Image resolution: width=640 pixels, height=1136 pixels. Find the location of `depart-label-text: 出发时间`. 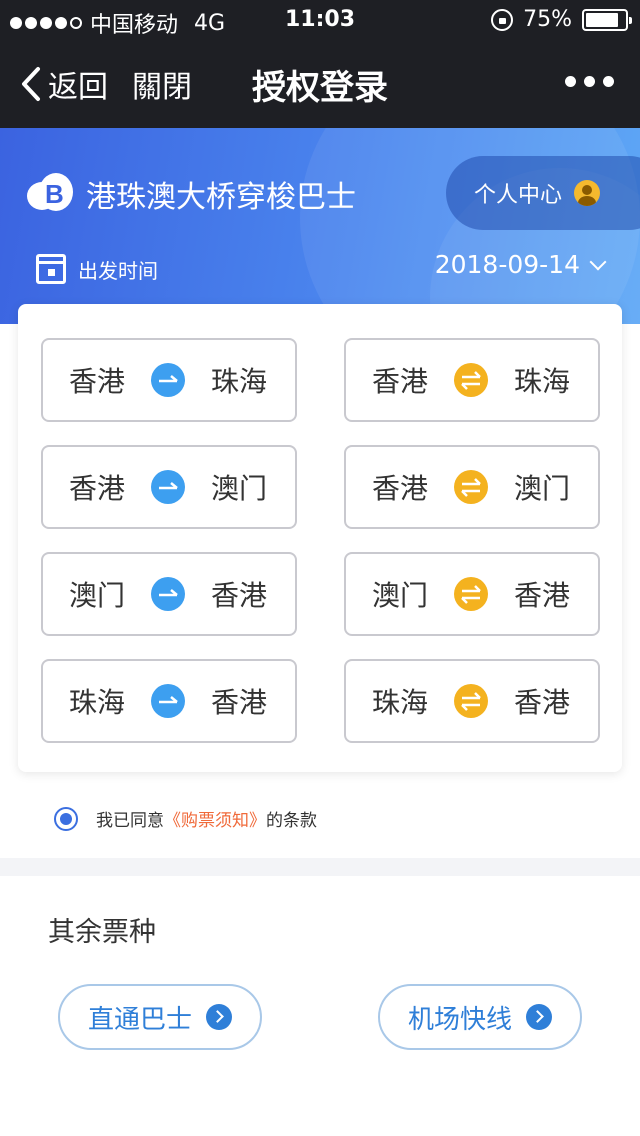

depart-label-text: 出发时间 is located at coordinates (118, 270).